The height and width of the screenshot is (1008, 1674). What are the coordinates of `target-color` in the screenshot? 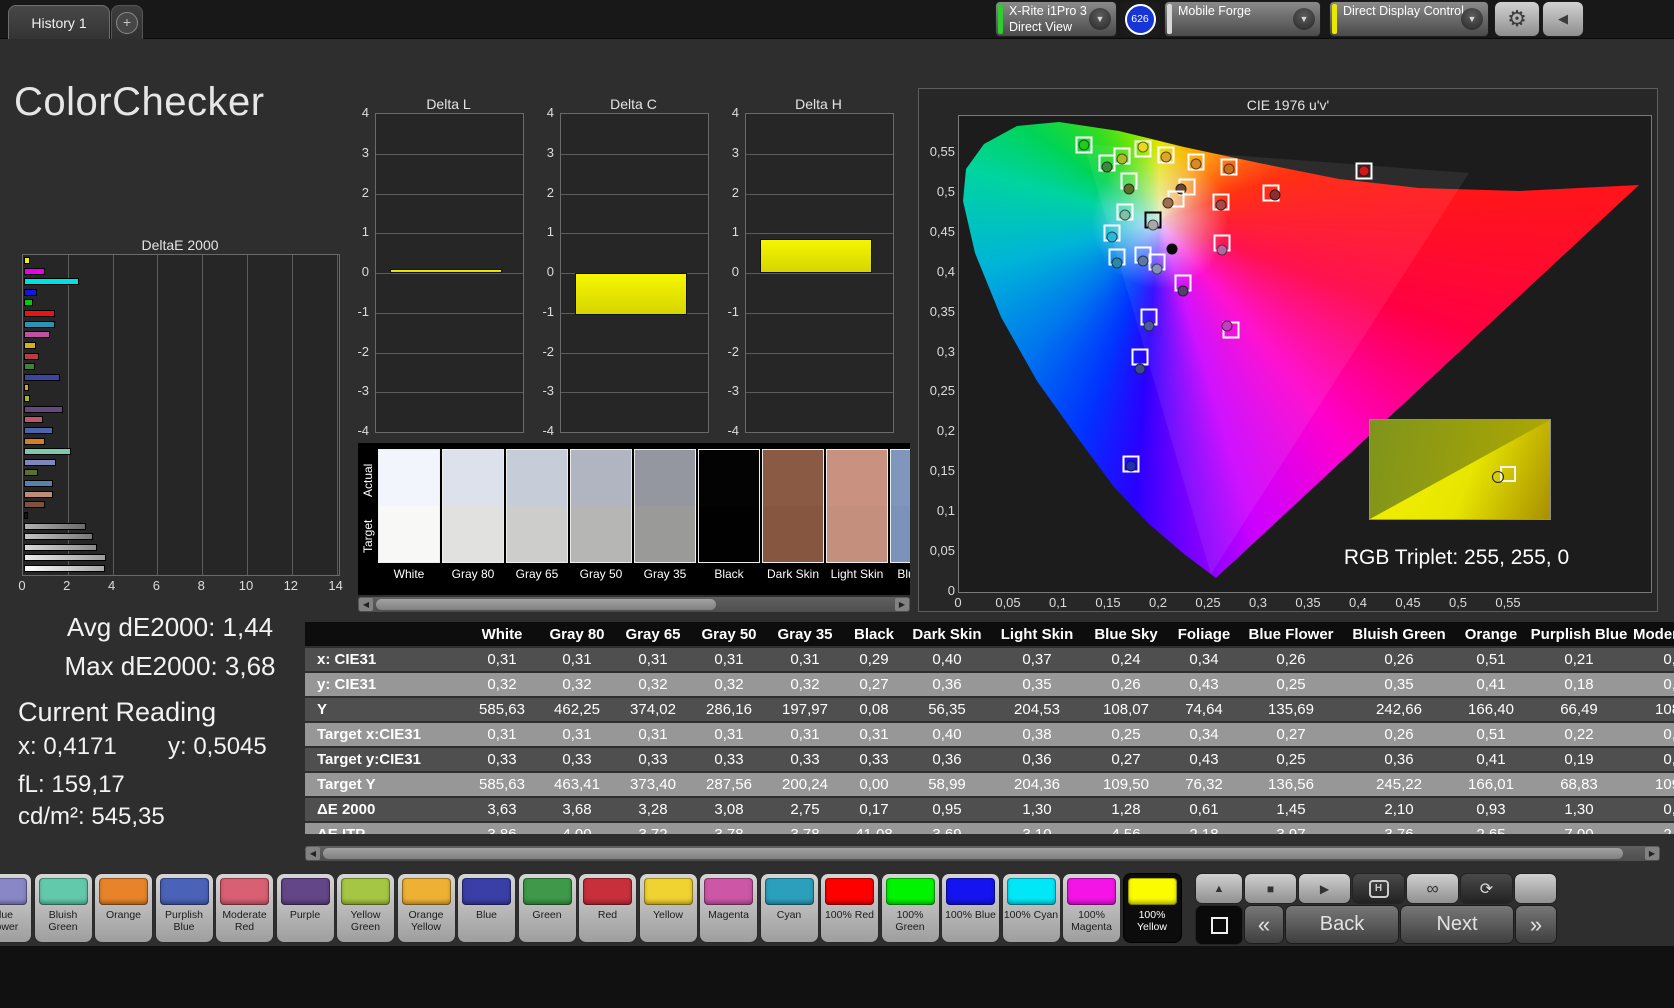 It's located at (473, 534).